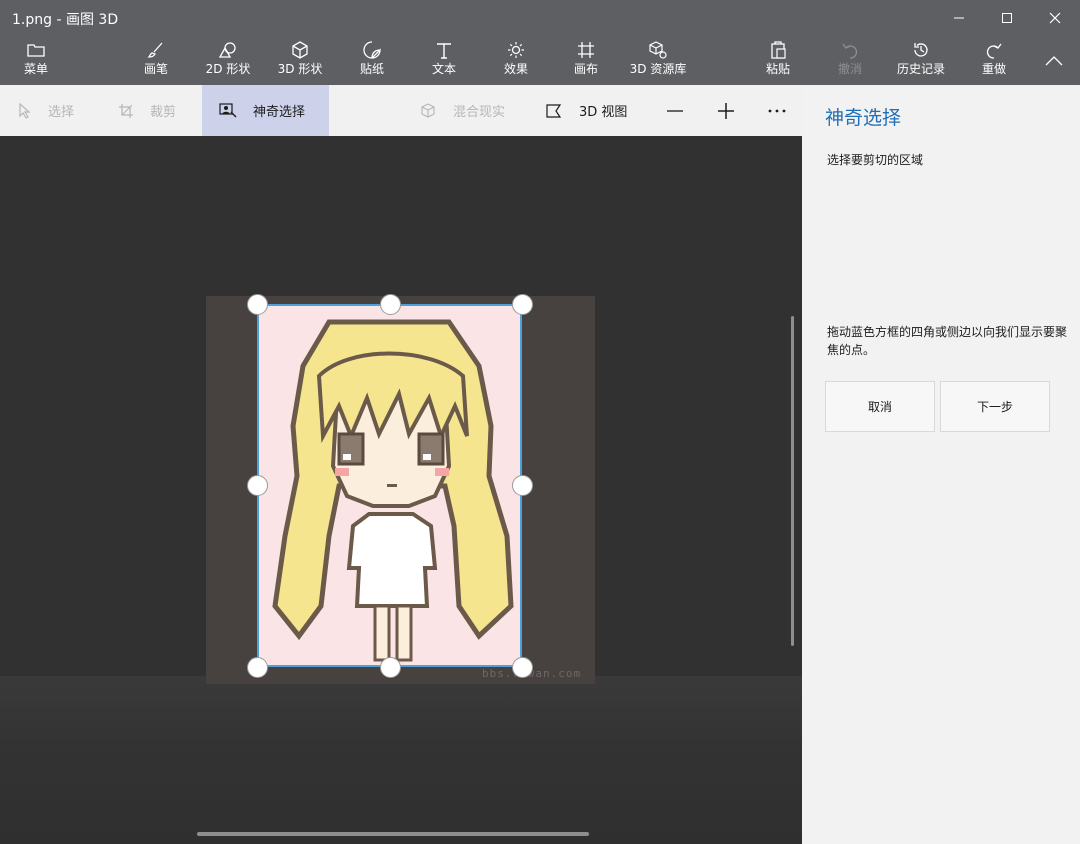  What do you see at coordinates (372, 60) in the screenshot?
I see `stickers-button: 贴纸` at bounding box center [372, 60].